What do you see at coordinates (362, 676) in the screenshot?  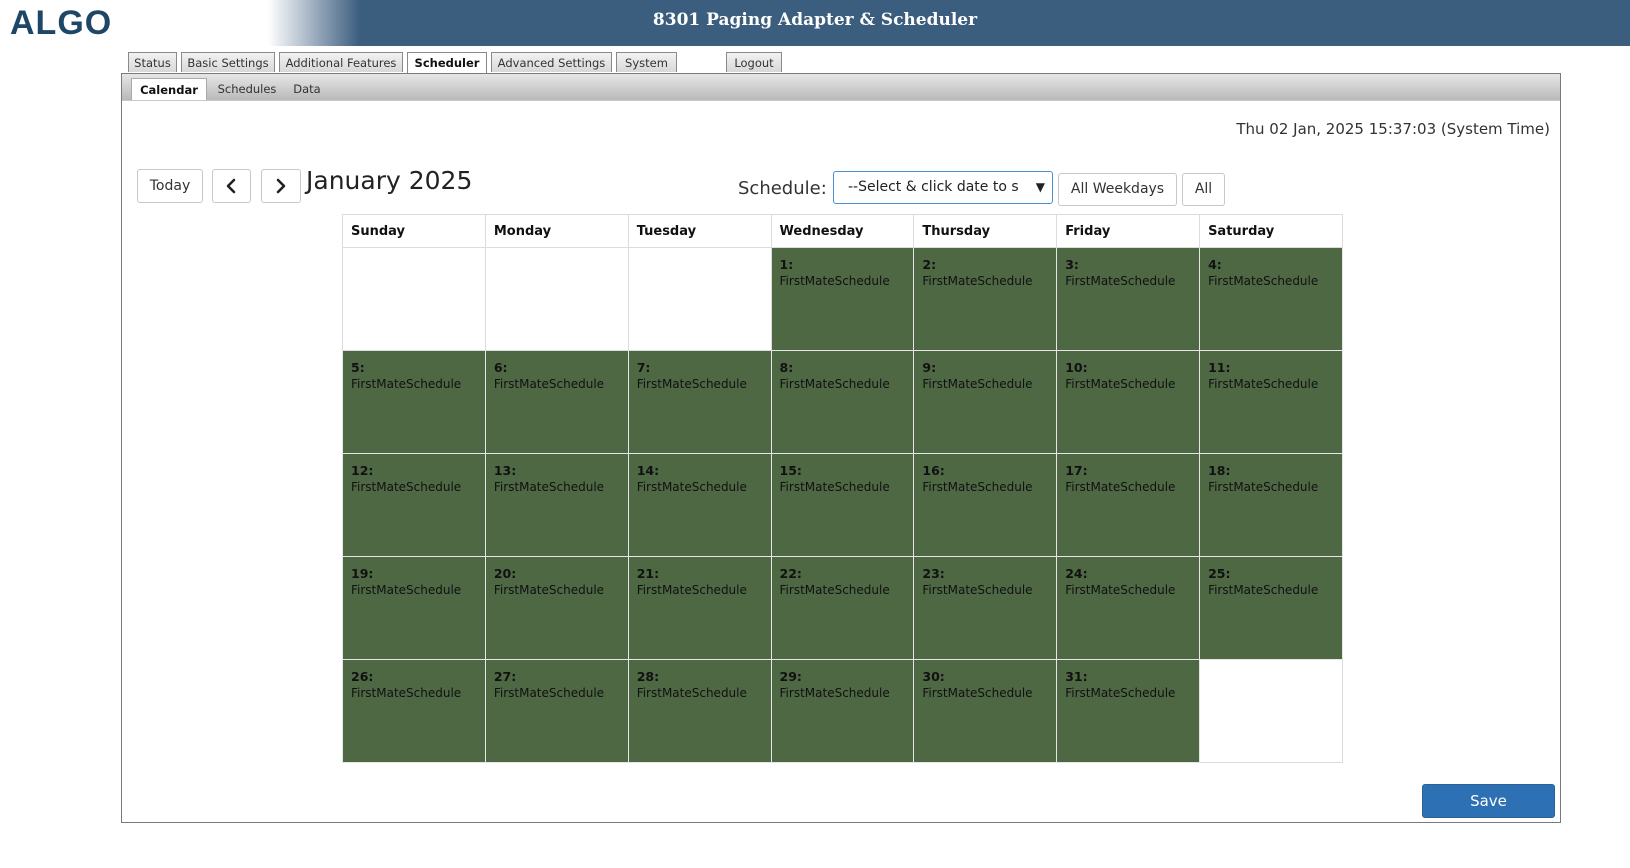 I see `day-number: 26:` at bounding box center [362, 676].